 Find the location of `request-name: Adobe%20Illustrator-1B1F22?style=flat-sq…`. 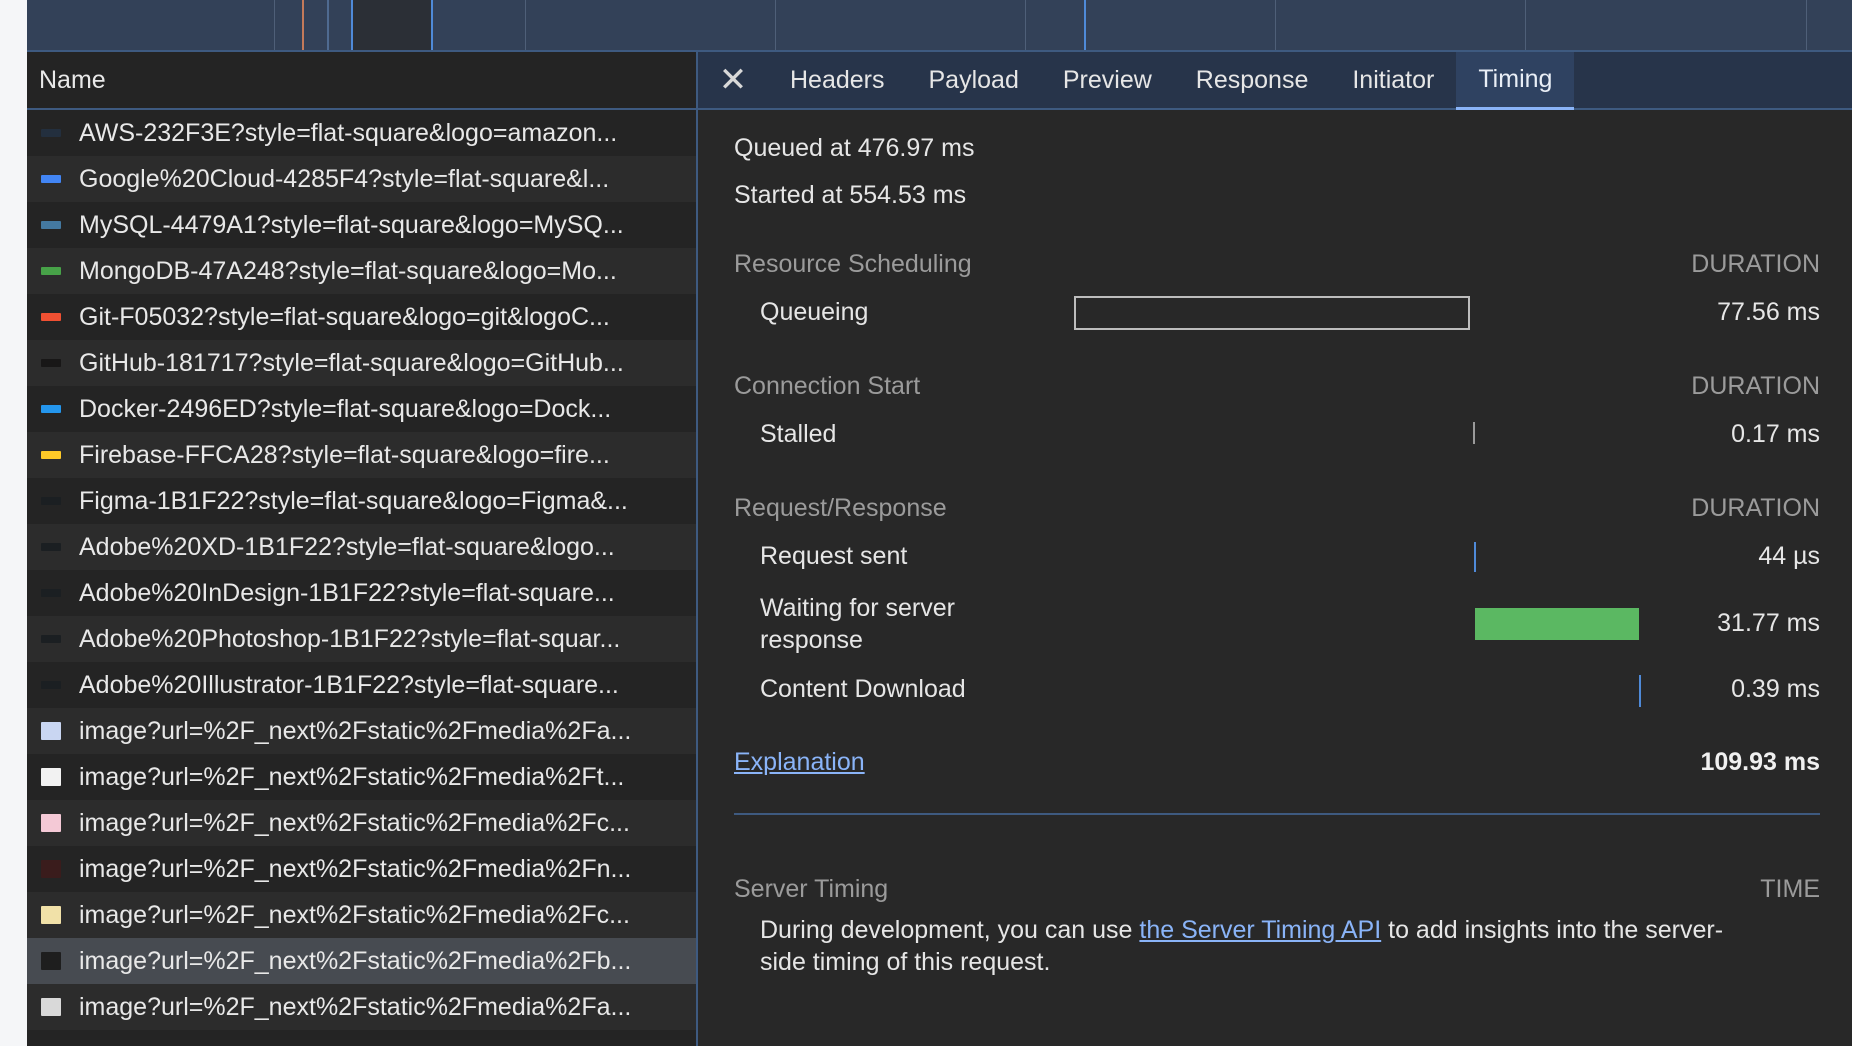

request-name: Adobe%20Illustrator-1B1F22?style=flat-sq… is located at coordinates (349, 684).